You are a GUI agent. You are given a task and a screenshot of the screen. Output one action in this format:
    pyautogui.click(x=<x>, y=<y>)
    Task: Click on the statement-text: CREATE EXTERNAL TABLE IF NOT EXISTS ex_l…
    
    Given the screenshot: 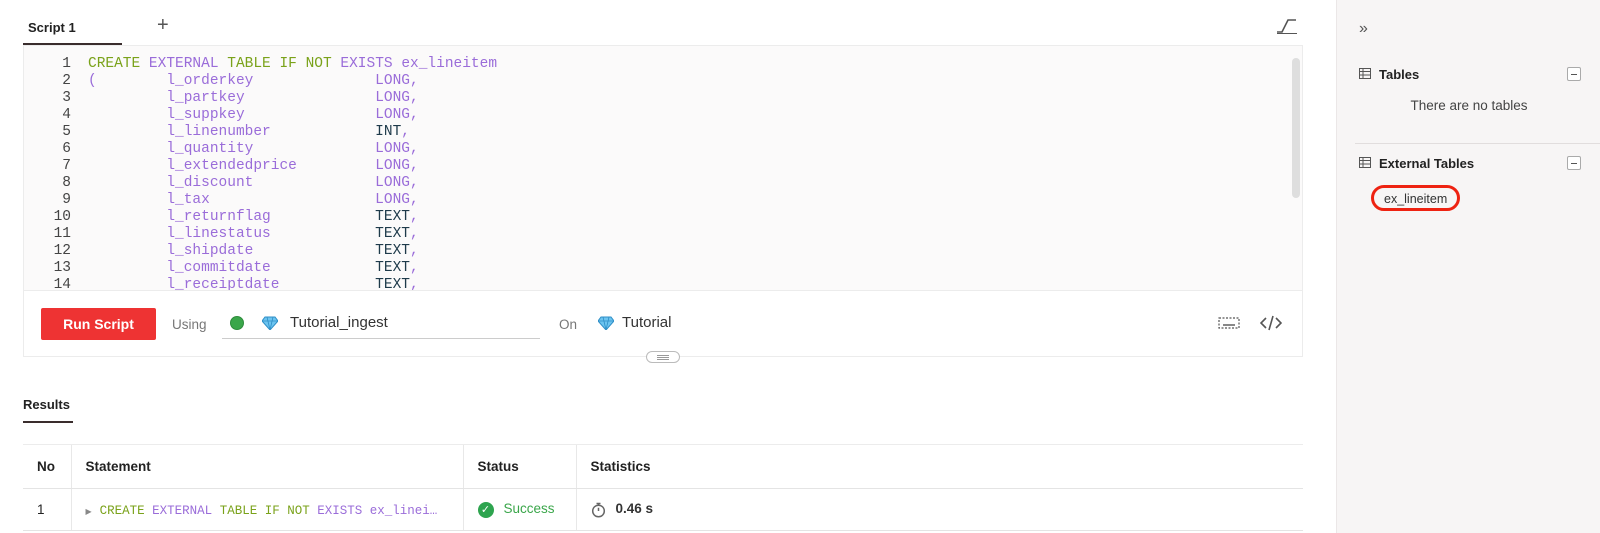 What is the action you would take?
    pyautogui.click(x=269, y=511)
    